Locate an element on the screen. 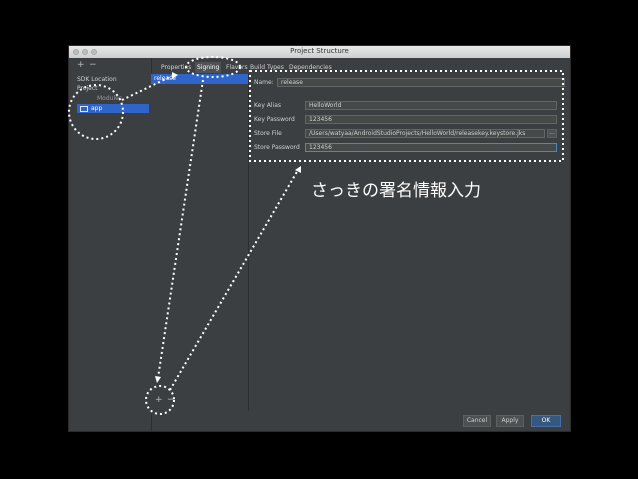  annotation-arrow-signing-to-add is located at coordinates (180, 229).